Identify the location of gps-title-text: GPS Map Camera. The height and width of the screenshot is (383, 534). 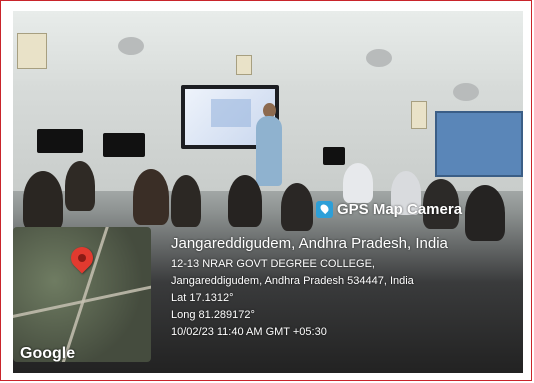
(400, 209).